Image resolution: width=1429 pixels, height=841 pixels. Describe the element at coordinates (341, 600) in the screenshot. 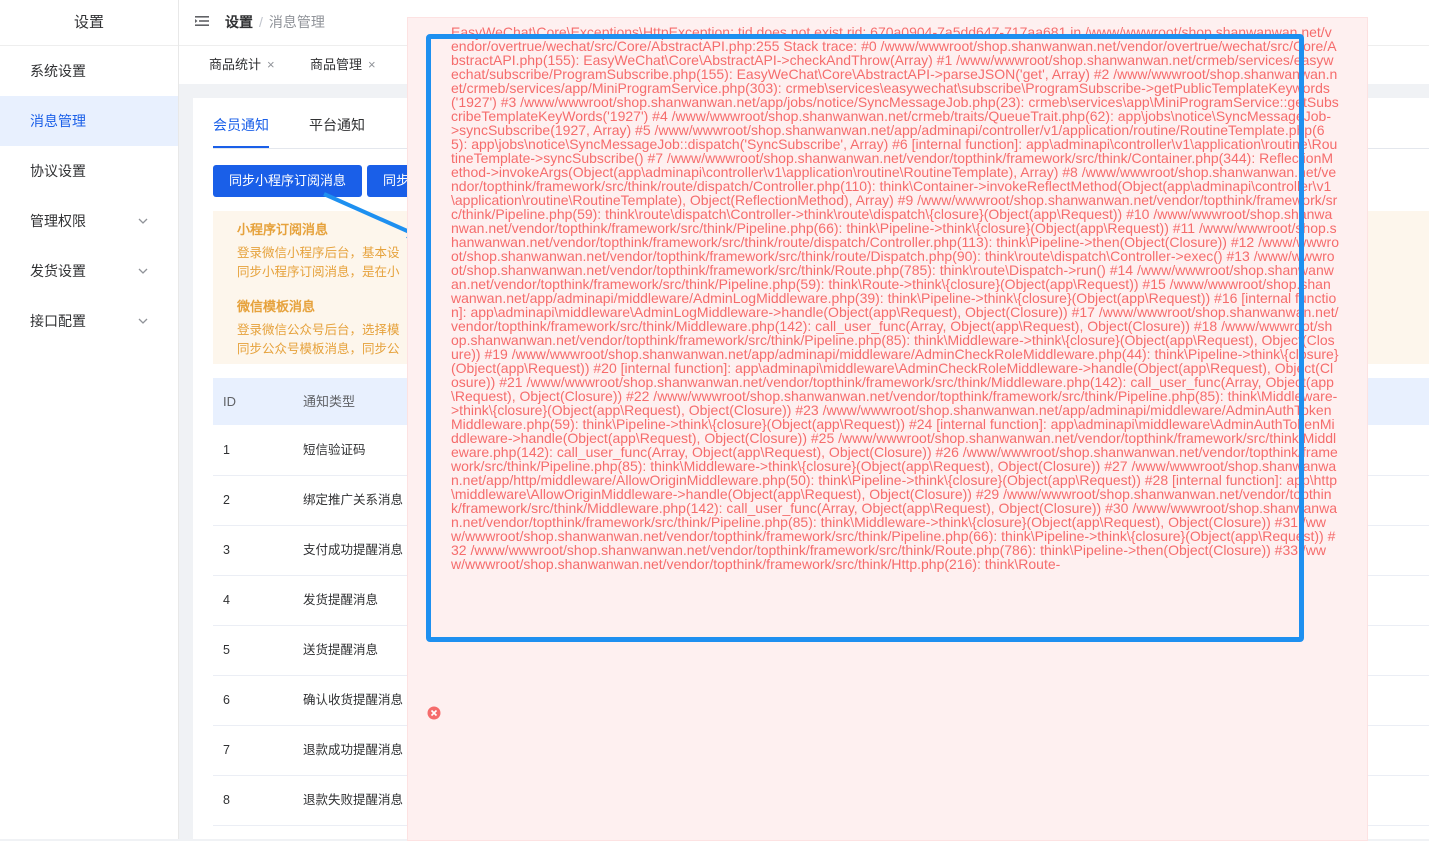

I see `cell-type: 发货提醒消息` at that location.